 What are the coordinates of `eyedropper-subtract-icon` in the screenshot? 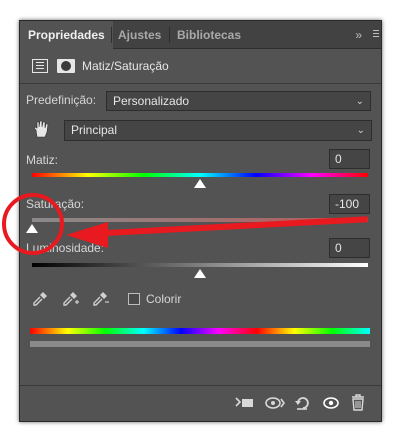 It's located at (101, 299).